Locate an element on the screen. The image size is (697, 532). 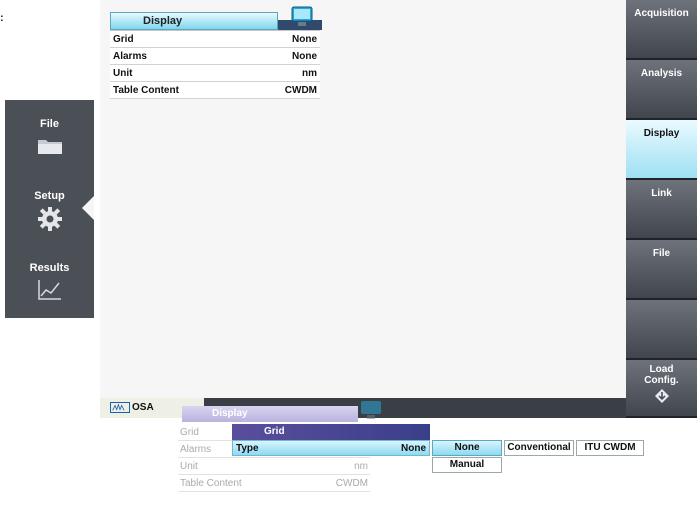
softkey-display: Display is located at coordinates (661, 150).